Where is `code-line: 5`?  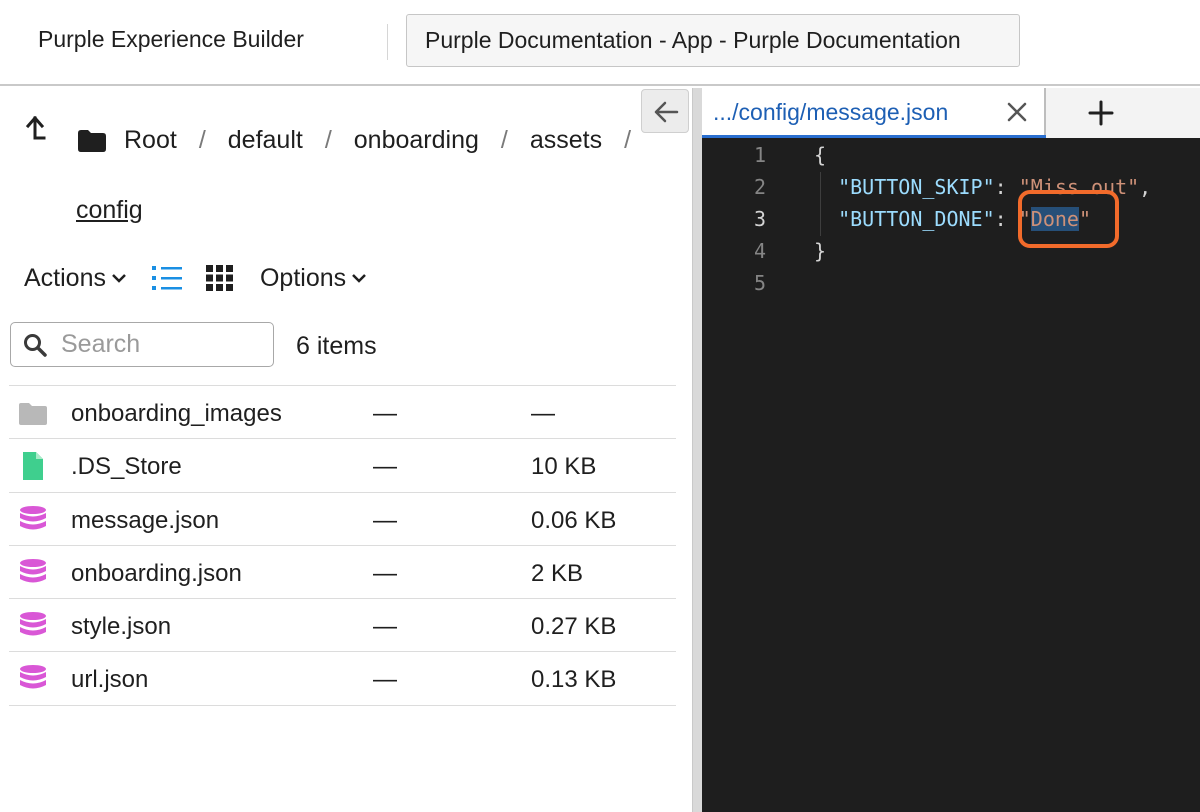 code-line: 5 is located at coordinates (951, 284).